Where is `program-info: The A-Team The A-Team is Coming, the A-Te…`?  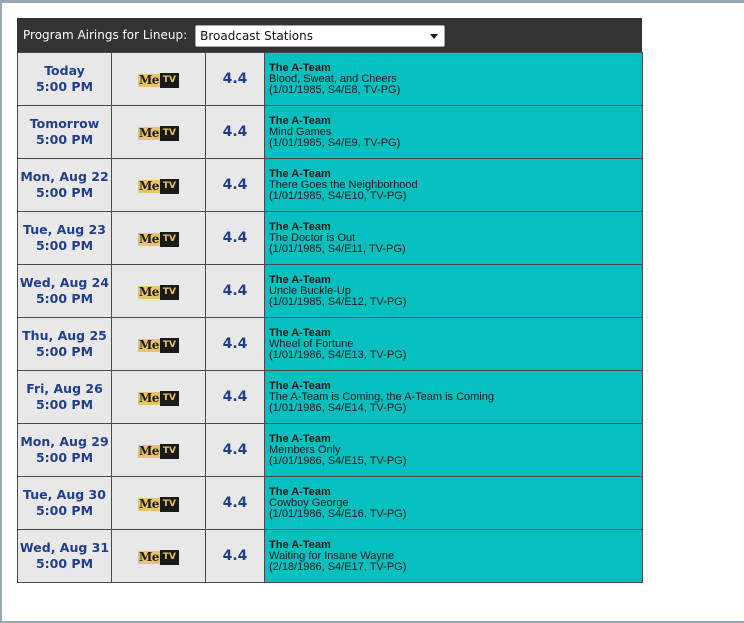 program-info: The A-Team The A-Team is Coming, the A-Te… is located at coordinates (453, 397).